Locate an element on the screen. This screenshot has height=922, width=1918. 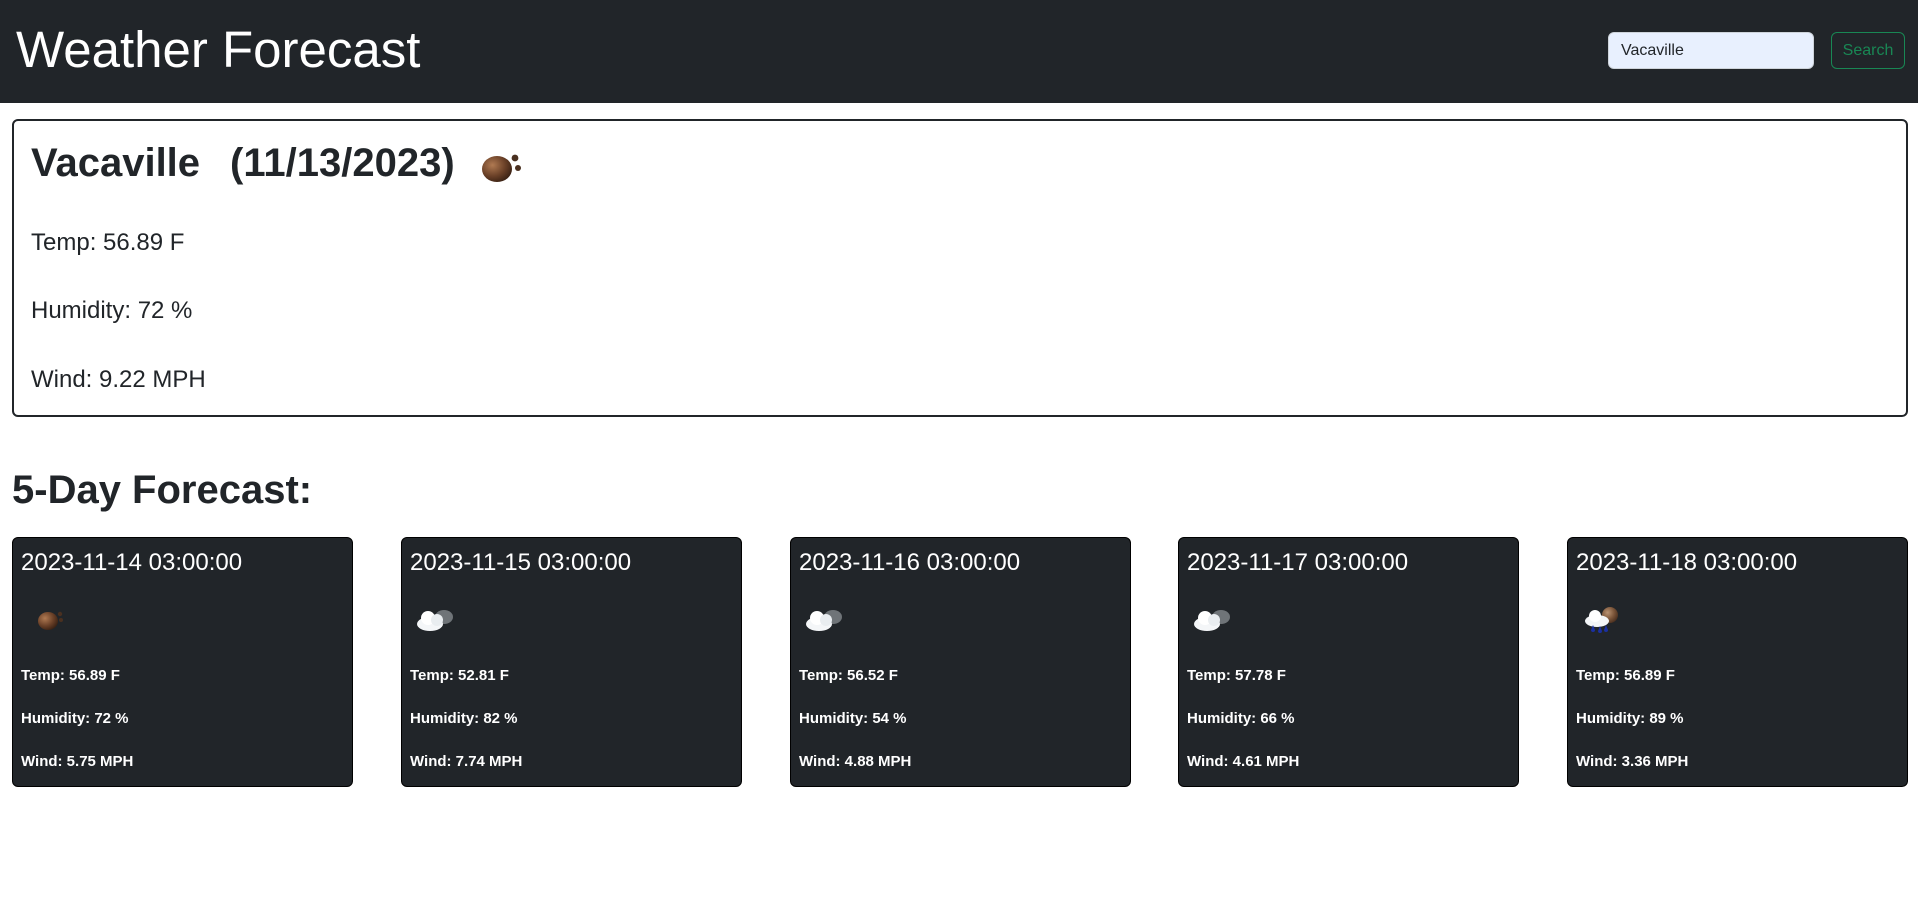
current-temp: Temp: 56.89 F is located at coordinates (108, 242).